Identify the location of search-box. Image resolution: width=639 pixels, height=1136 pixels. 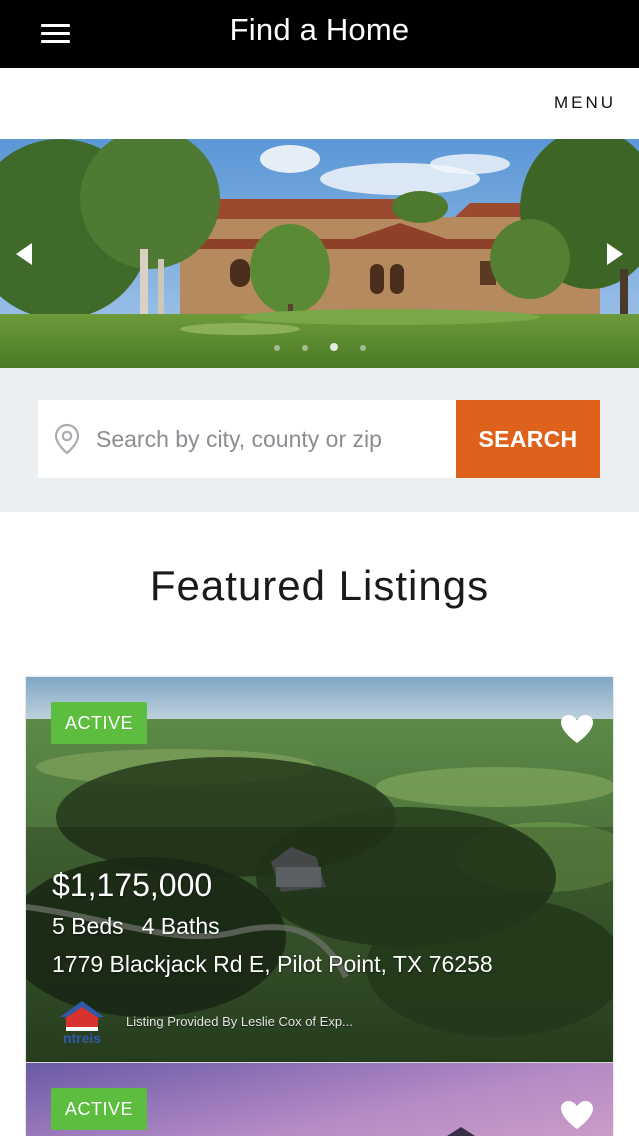
(247, 439).